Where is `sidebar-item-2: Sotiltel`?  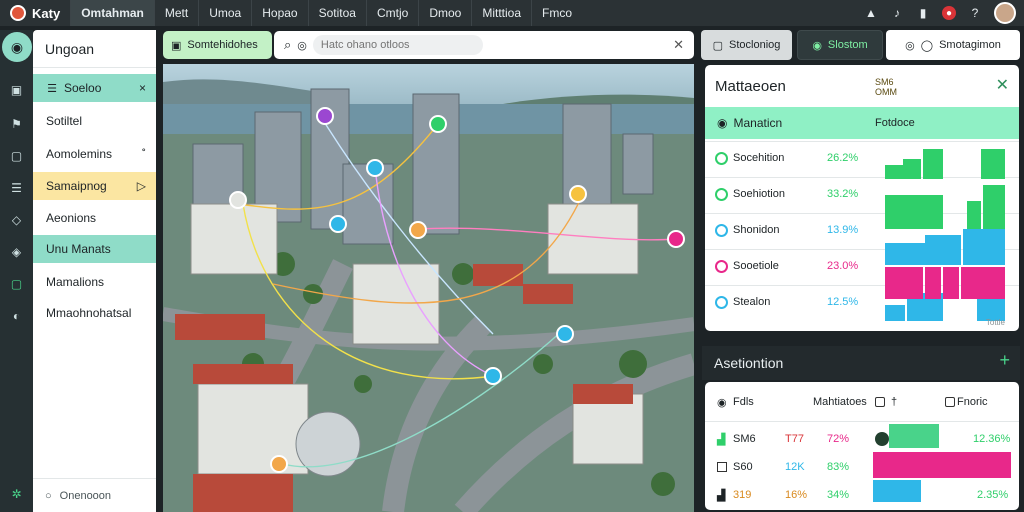 sidebar-item-2: Sotiltel is located at coordinates (94, 121).